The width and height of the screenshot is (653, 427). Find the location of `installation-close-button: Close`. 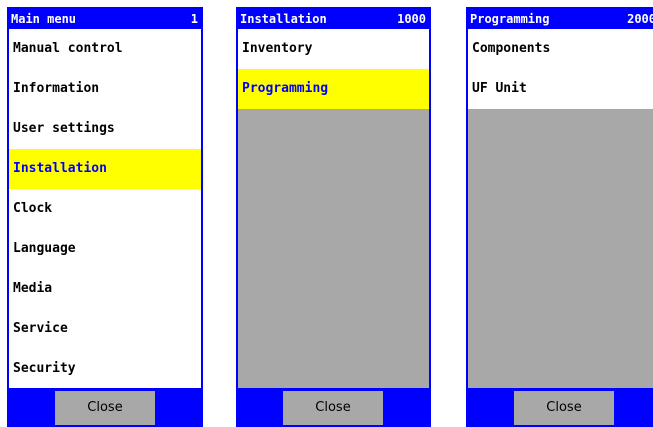

installation-close-button: Close is located at coordinates (333, 408).